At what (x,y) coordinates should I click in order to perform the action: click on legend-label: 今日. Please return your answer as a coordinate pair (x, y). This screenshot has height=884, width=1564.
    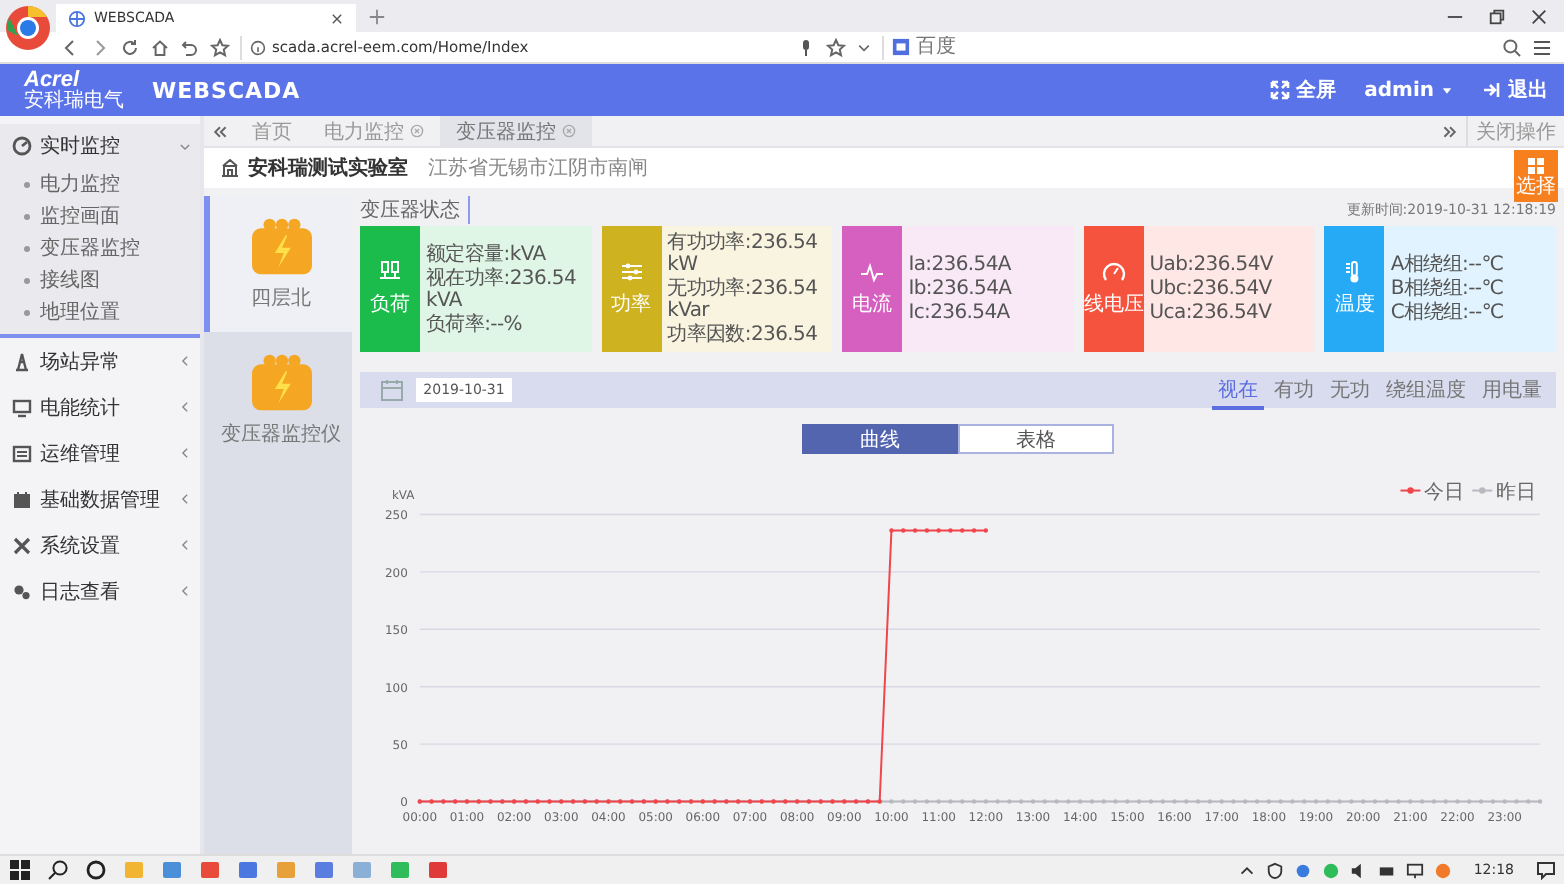
    Looking at the image, I should click on (1444, 492).